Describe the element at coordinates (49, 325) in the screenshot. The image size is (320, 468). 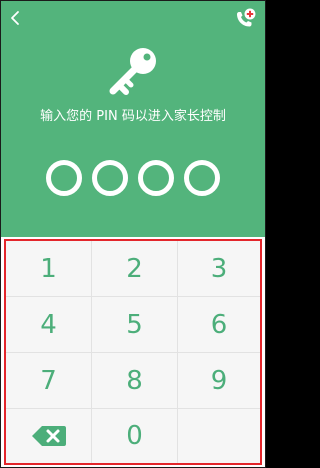
I see `key-4: 4` at that location.